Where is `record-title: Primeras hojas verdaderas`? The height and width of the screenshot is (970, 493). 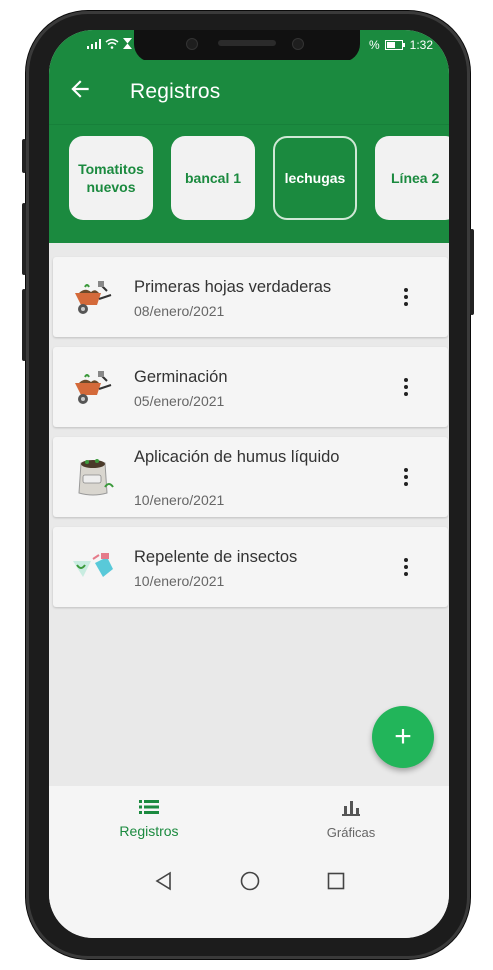
record-title: Primeras hojas verdaderas is located at coordinates (233, 287).